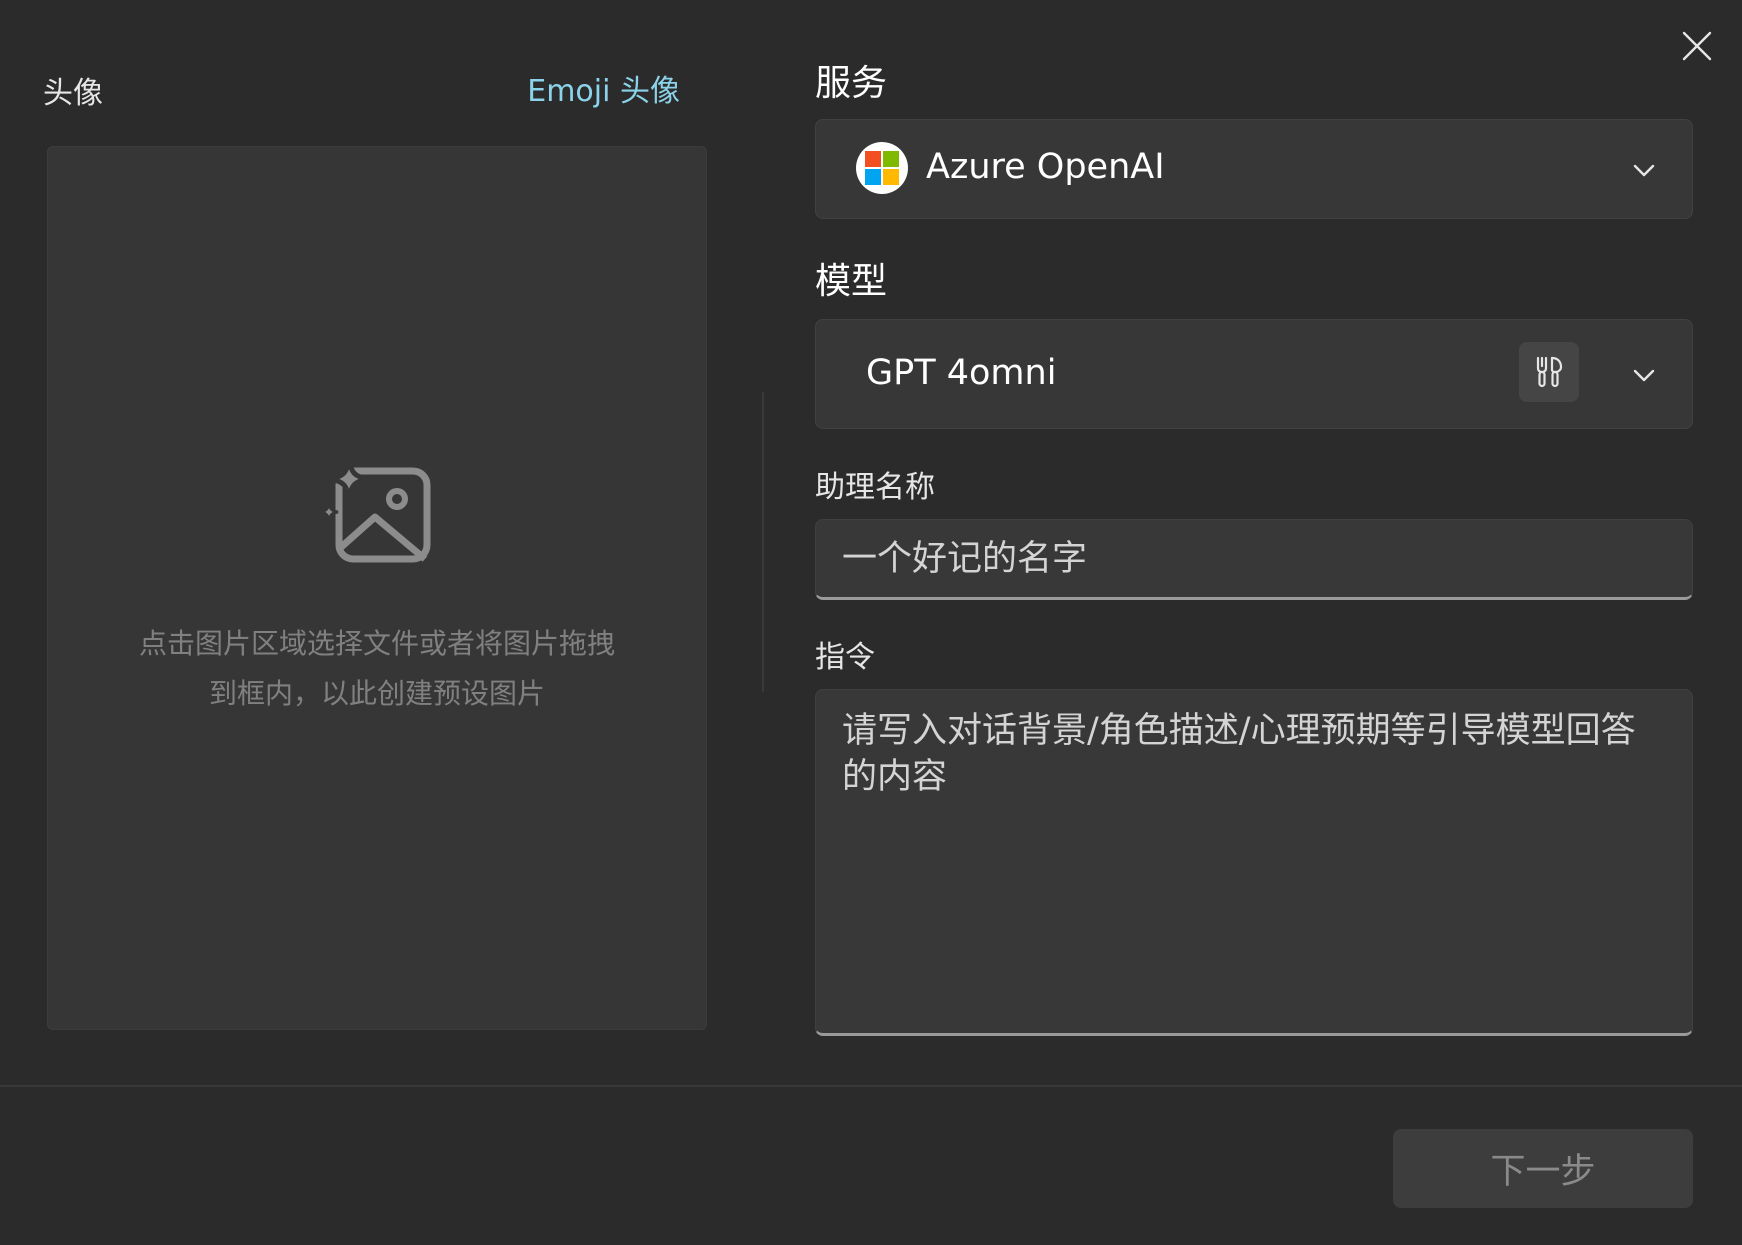  Describe the element at coordinates (73, 93) in the screenshot. I see `avatar-label: 头像` at that location.